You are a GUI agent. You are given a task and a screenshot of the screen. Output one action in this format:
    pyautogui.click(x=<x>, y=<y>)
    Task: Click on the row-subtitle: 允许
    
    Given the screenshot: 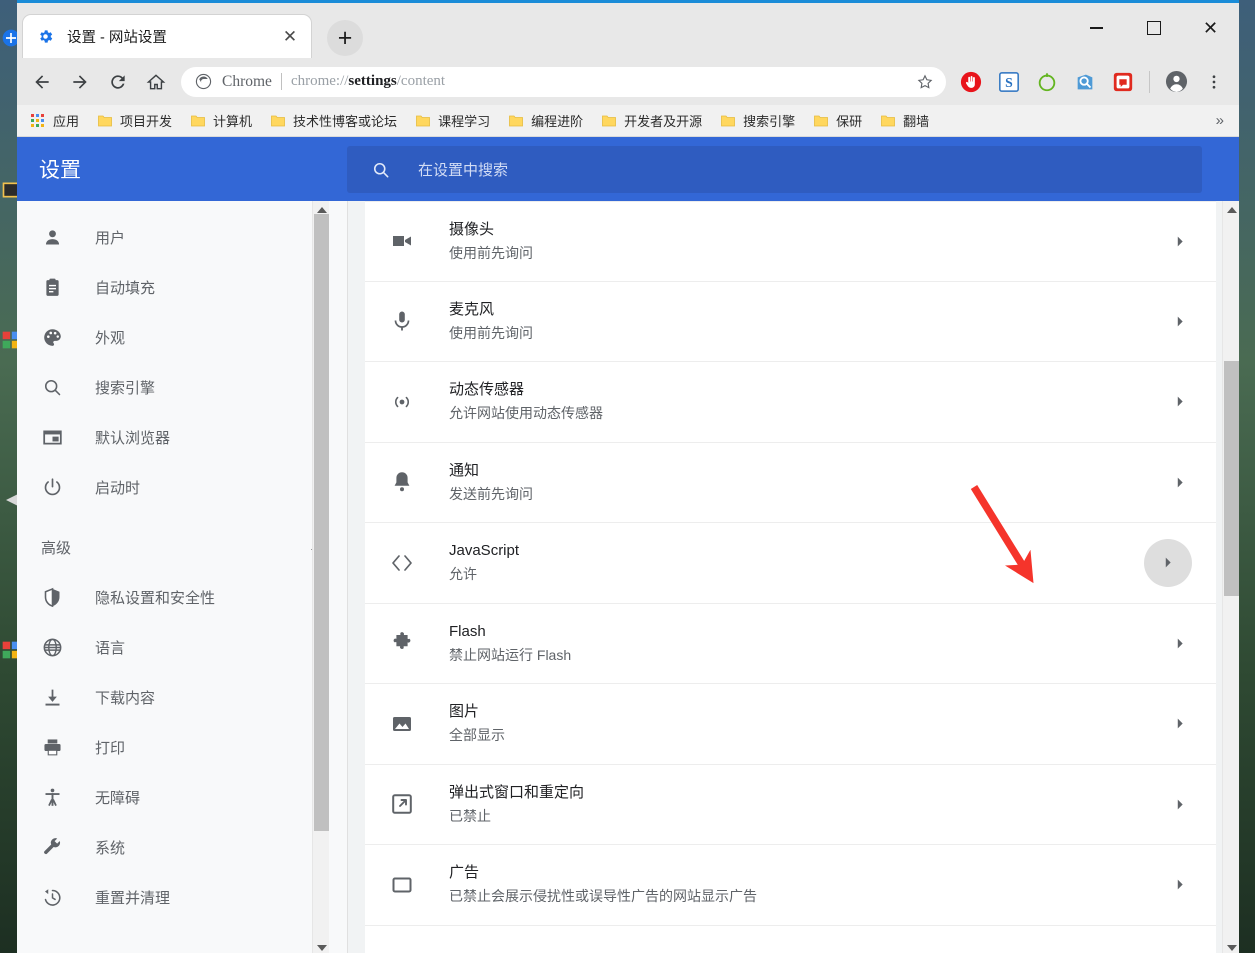 What is the action you would take?
    pyautogui.click(x=463, y=574)
    